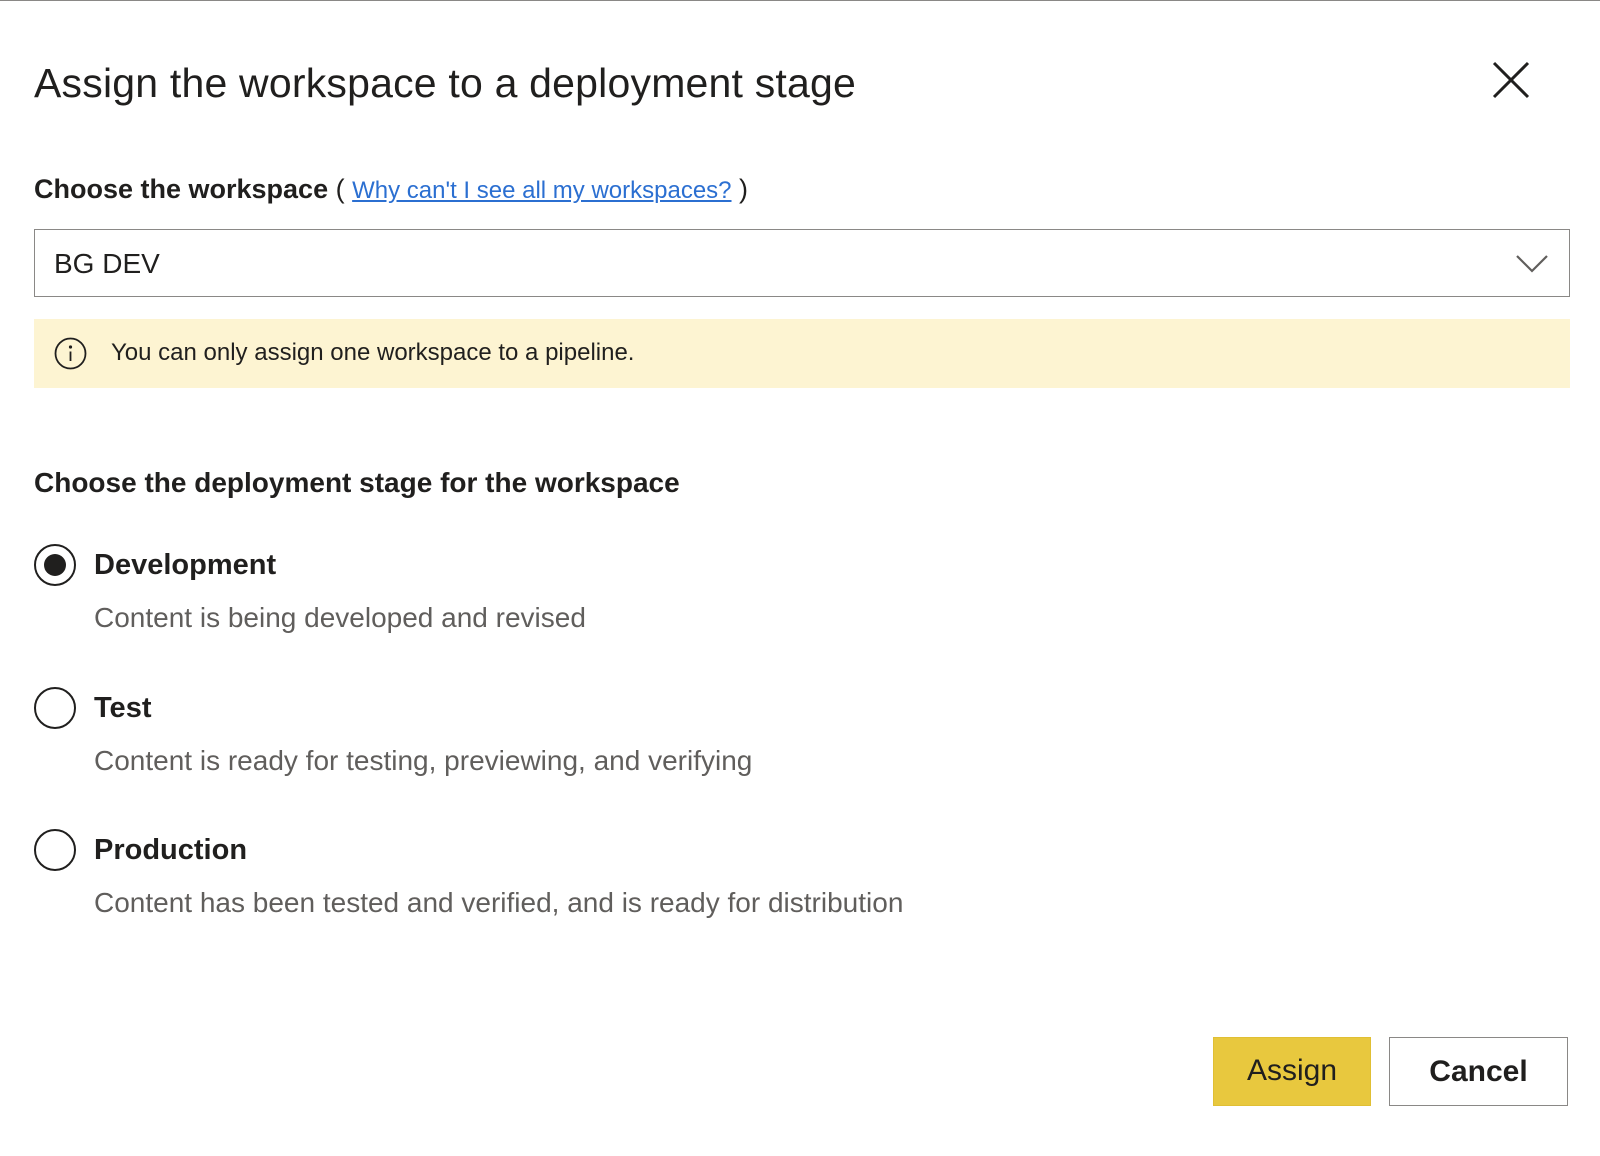 Image resolution: width=1600 pixels, height=1156 pixels. What do you see at coordinates (1292, 1071) in the screenshot?
I see `assign-button: Assign` at bounding box center [1292, 1071].